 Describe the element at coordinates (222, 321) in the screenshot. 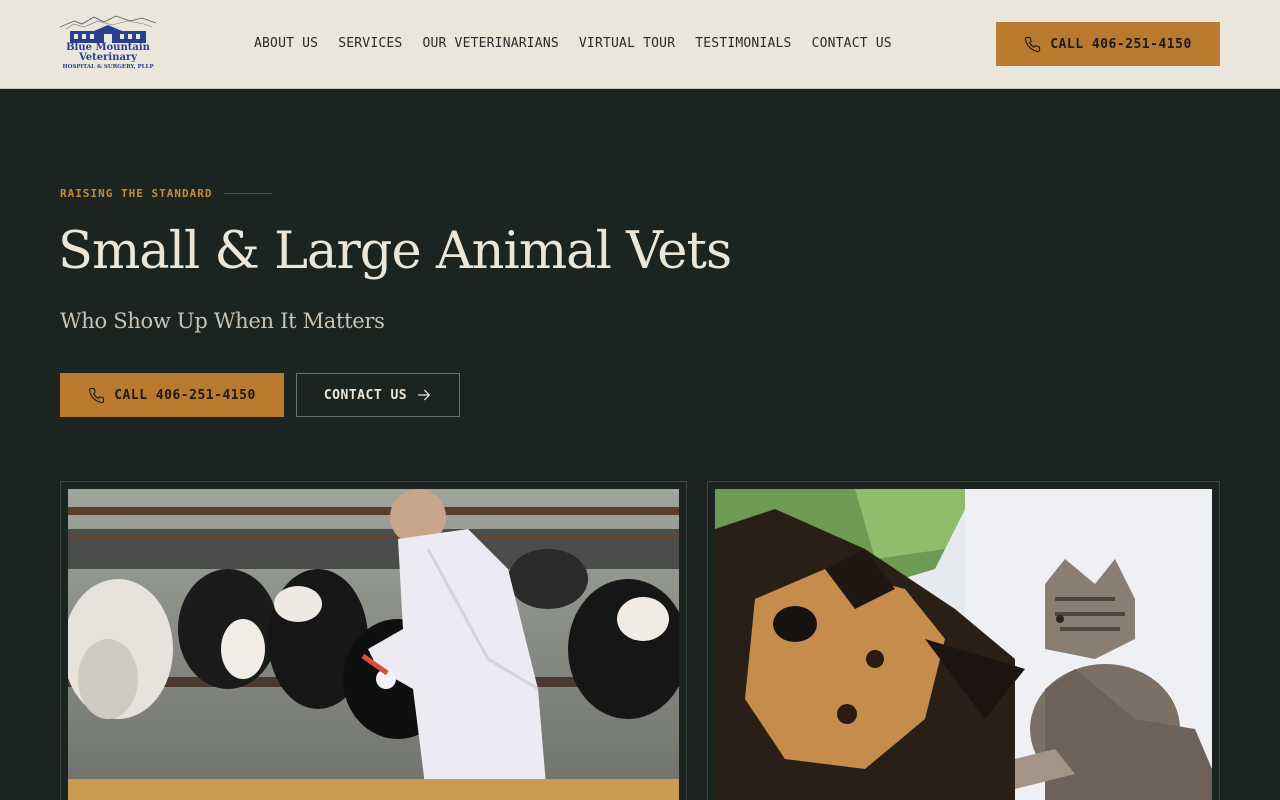

I see `hero-subtitle: Who Show Up When It Matters` at that location.